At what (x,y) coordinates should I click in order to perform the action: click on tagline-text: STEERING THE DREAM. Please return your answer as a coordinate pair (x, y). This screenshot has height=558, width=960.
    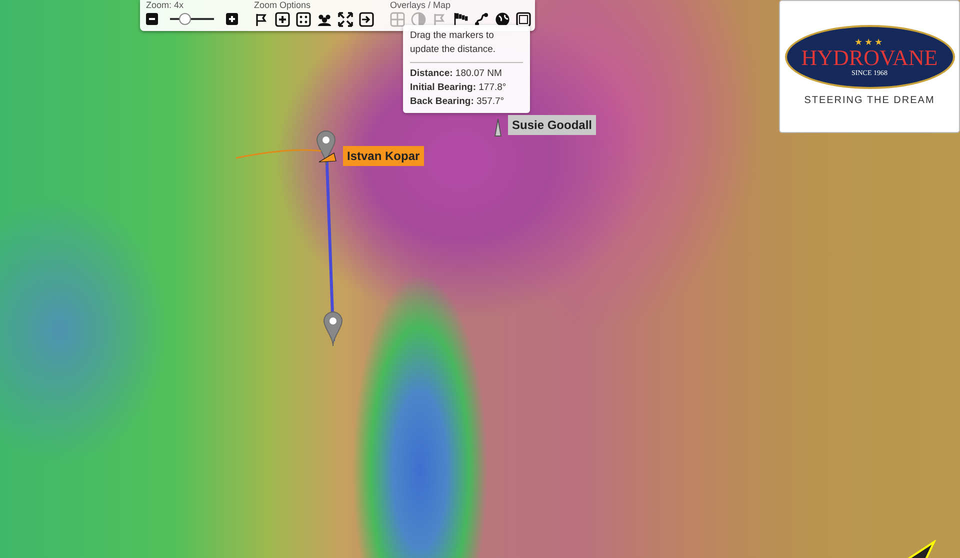
    Looking at the image, I should click on (869, 101).